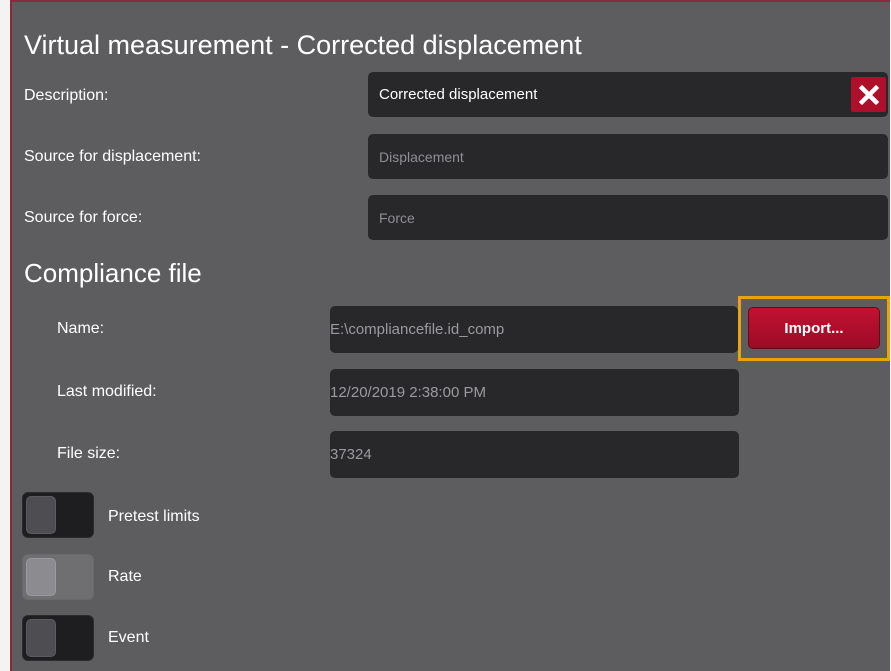 The width and height of the screenshot is (891, 671). I want to click on source-force-field: Force, so click(628, 217).